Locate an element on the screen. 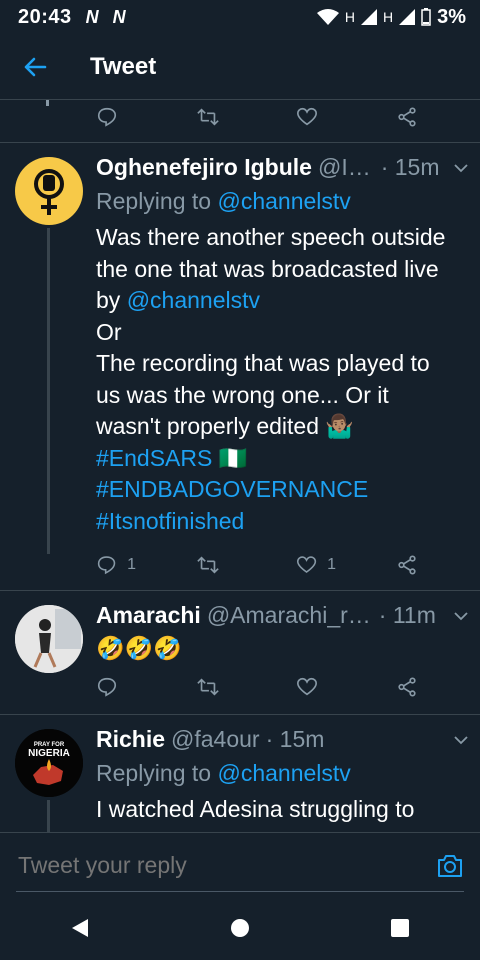  display-name: Richie is located at coordinates (130, 739).